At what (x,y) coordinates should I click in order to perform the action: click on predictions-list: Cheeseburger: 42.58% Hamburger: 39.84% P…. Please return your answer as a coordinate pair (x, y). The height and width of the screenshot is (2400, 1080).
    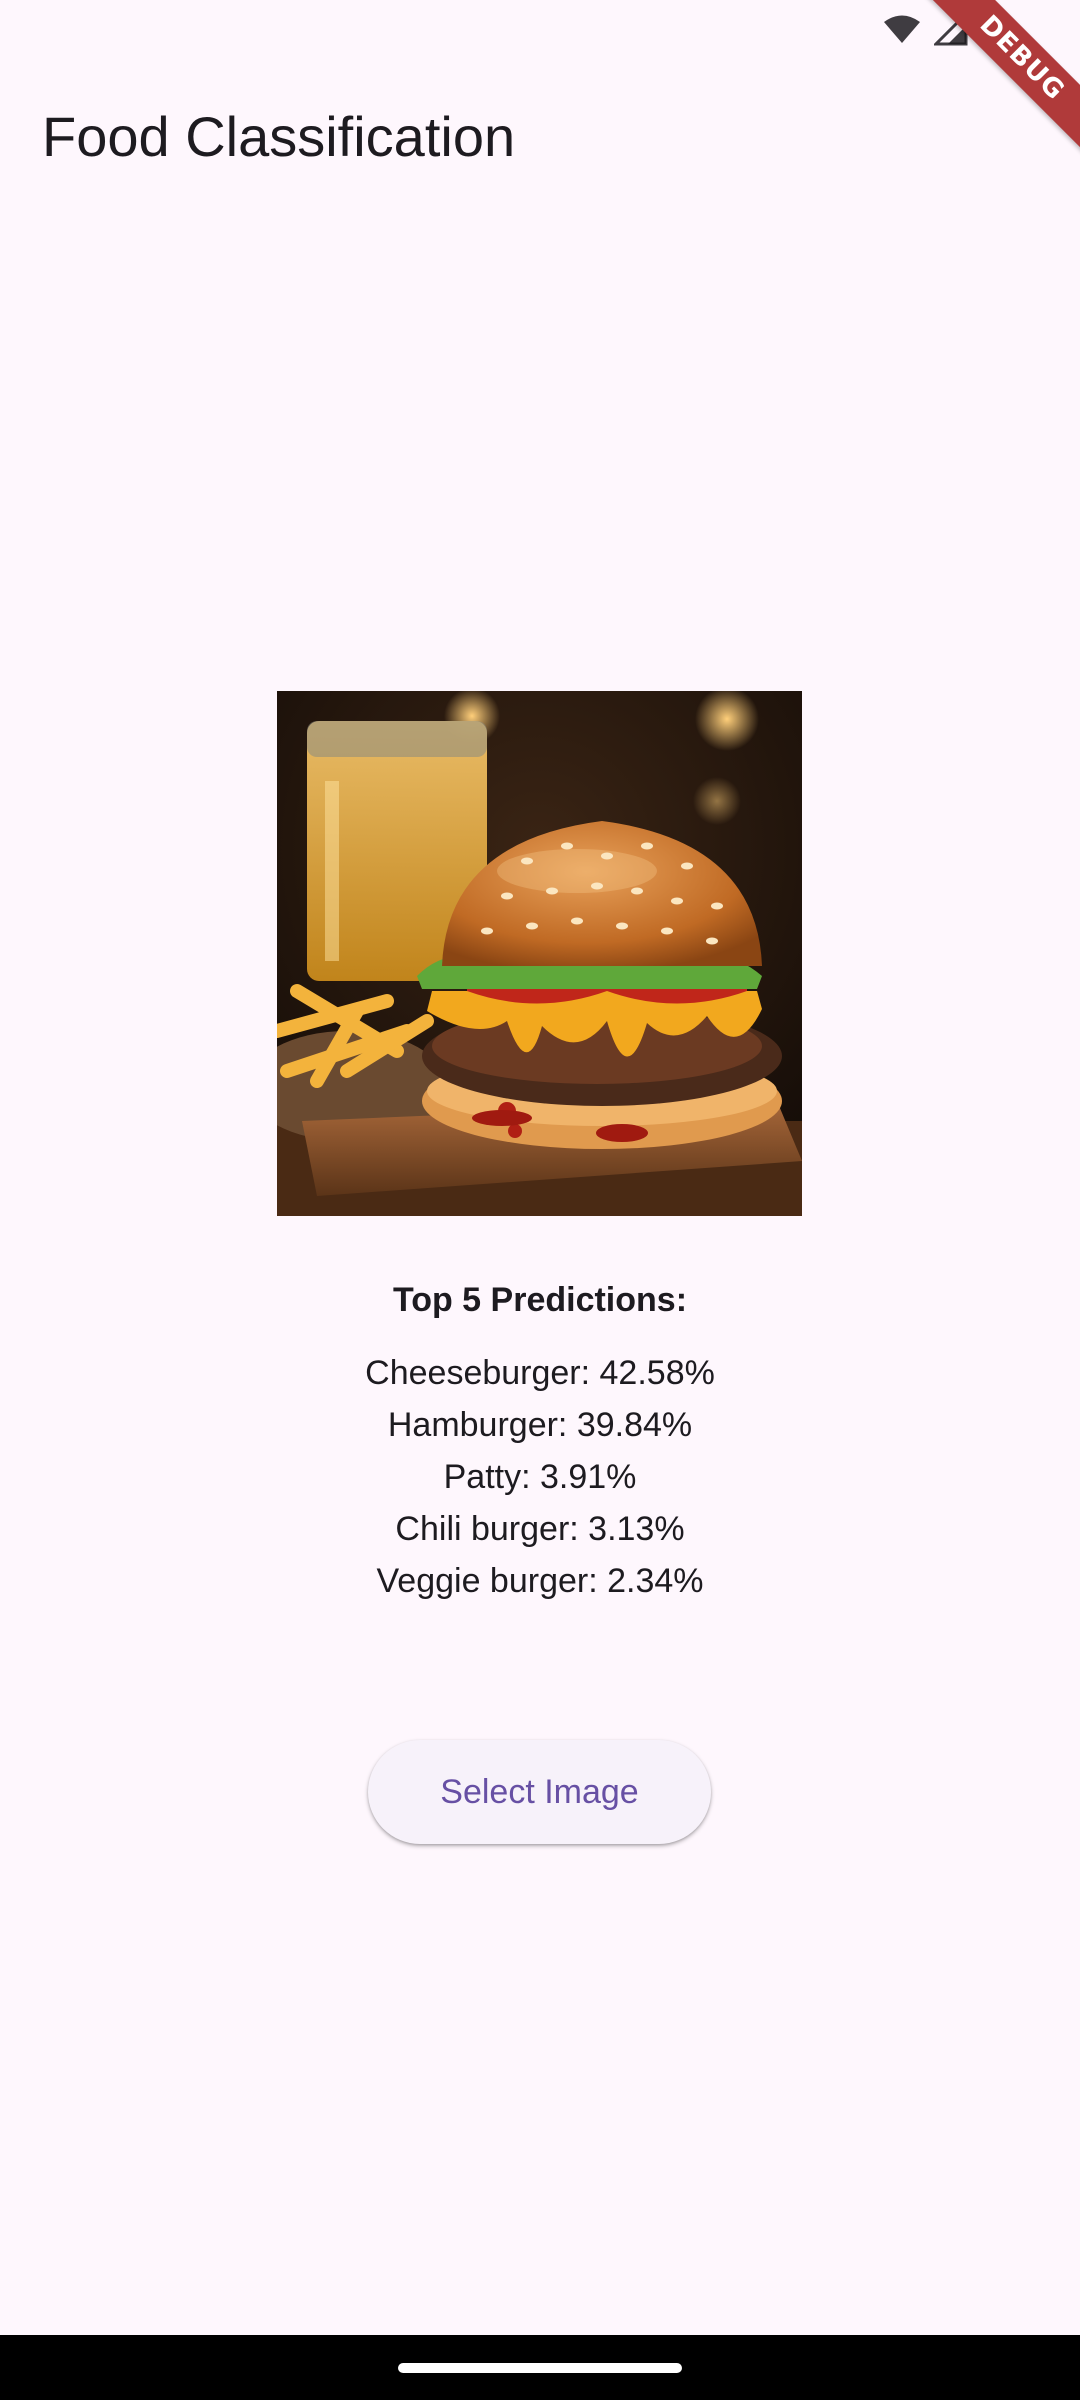
    Looking at the image, I should click on (540, 1477).